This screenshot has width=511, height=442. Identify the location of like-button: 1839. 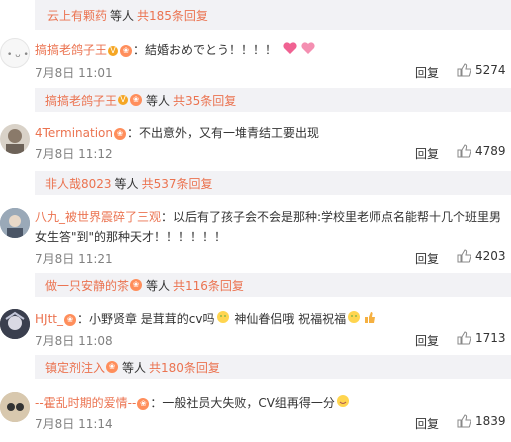
(481, 421).